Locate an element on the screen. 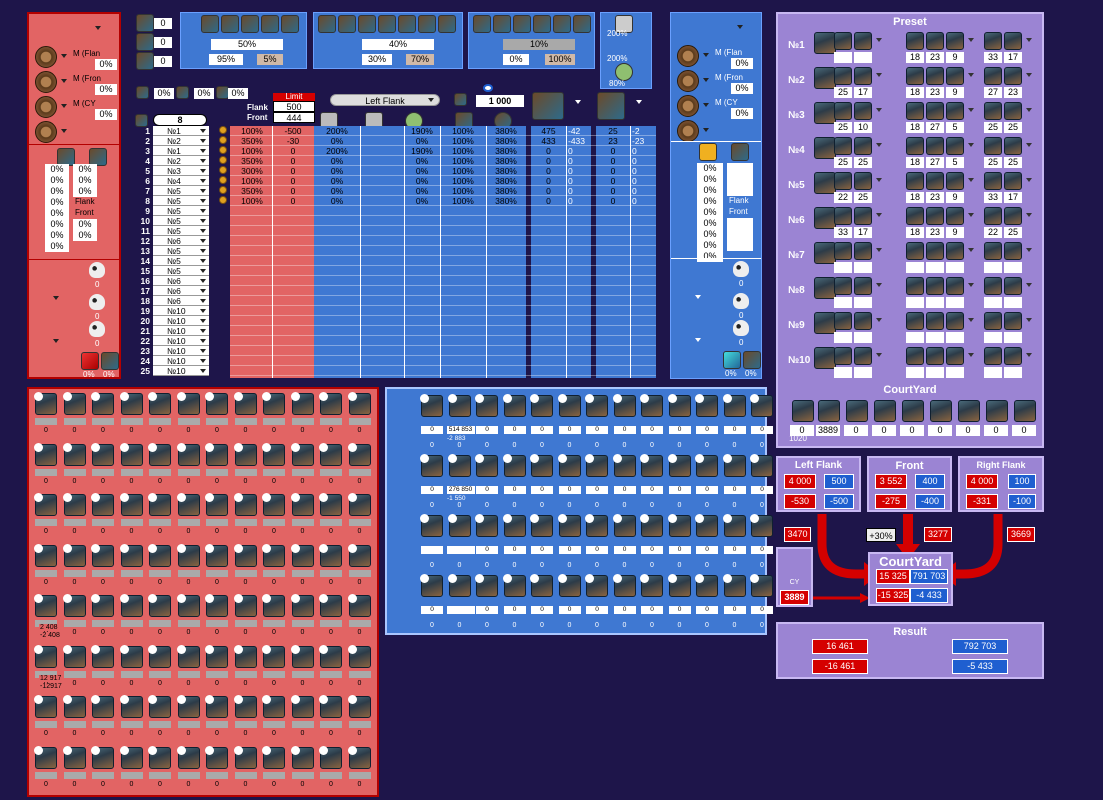 The height and width of the screenshot is (800, 1103). table-cell: 25 is located at coordinates (613, 131).